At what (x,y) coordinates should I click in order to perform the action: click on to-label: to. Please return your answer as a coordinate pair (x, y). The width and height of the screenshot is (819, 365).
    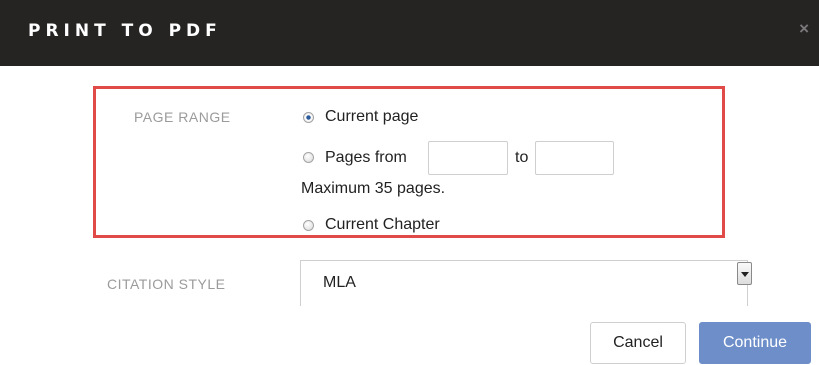
    Looking at the image, I should click on (522, 157).